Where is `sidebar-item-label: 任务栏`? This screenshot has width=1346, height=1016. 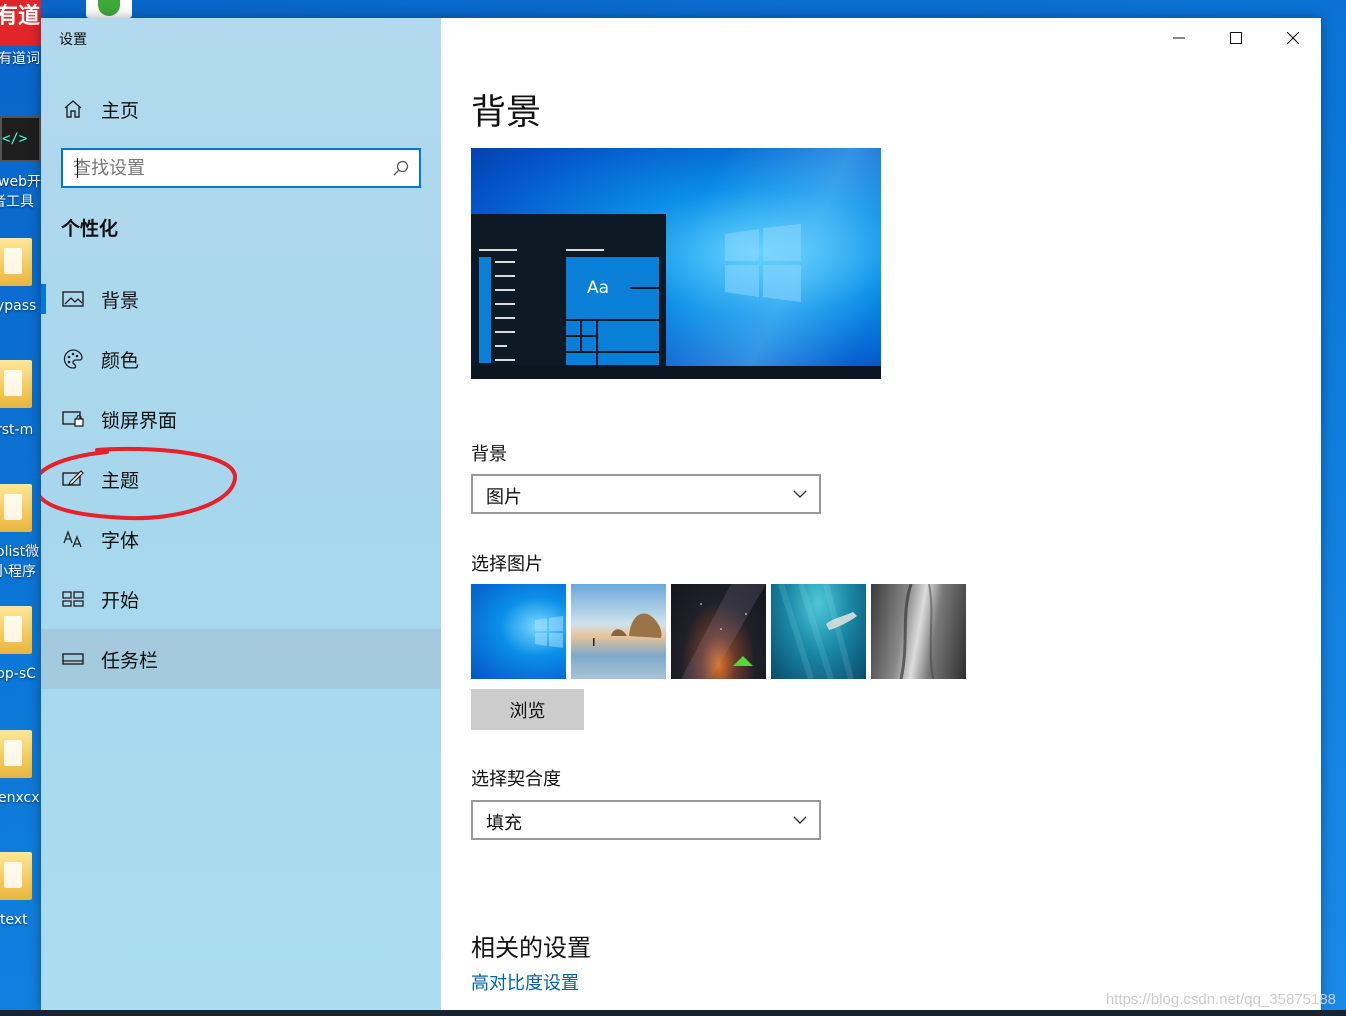
sidebar-item-label: 任务栏 is located at coordinates (130, 660).